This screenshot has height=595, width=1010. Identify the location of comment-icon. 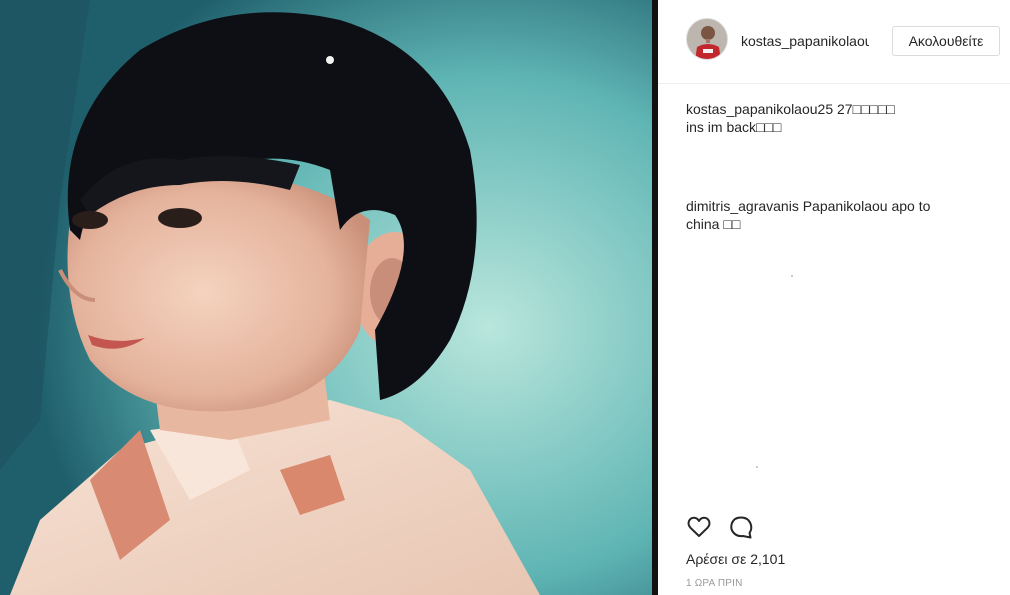
(741, 527).